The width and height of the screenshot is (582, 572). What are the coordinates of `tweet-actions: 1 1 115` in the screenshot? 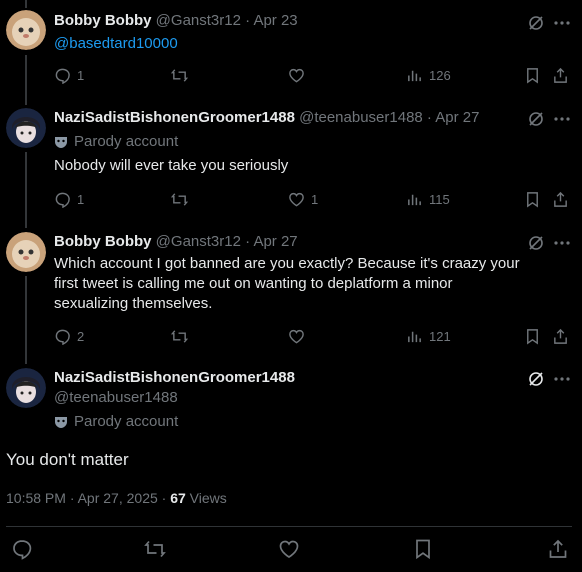 It's located at (314, 199).